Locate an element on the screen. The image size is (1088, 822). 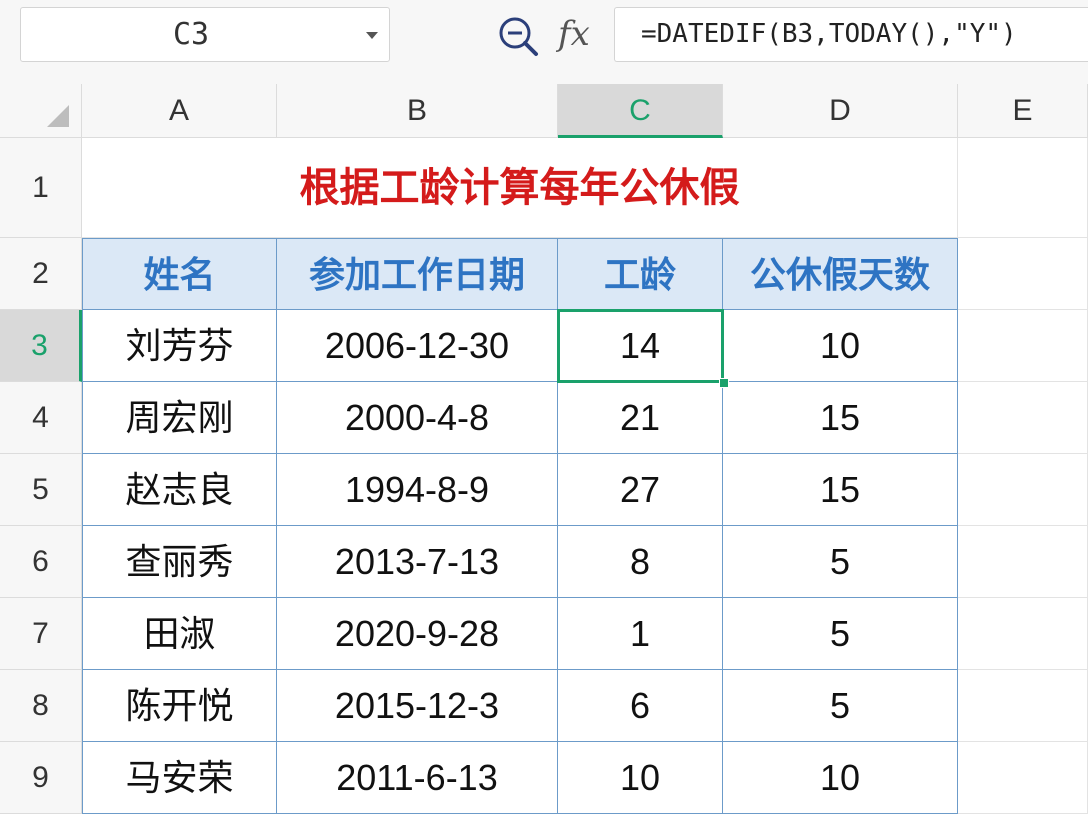
column-header-d: D is located at coordinates (840, 111).